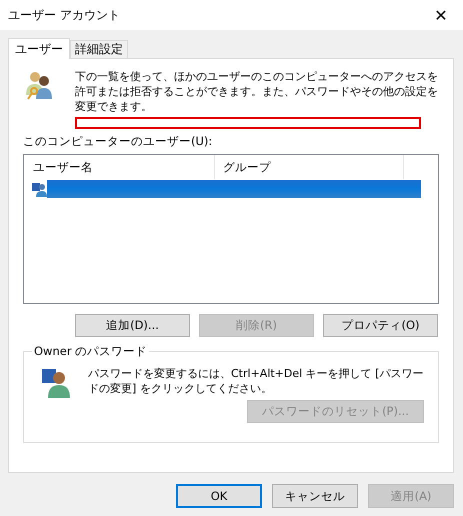 This screenshot has width=463, height=516. I want to click on tab: 詳細設定, so click(99, 49).